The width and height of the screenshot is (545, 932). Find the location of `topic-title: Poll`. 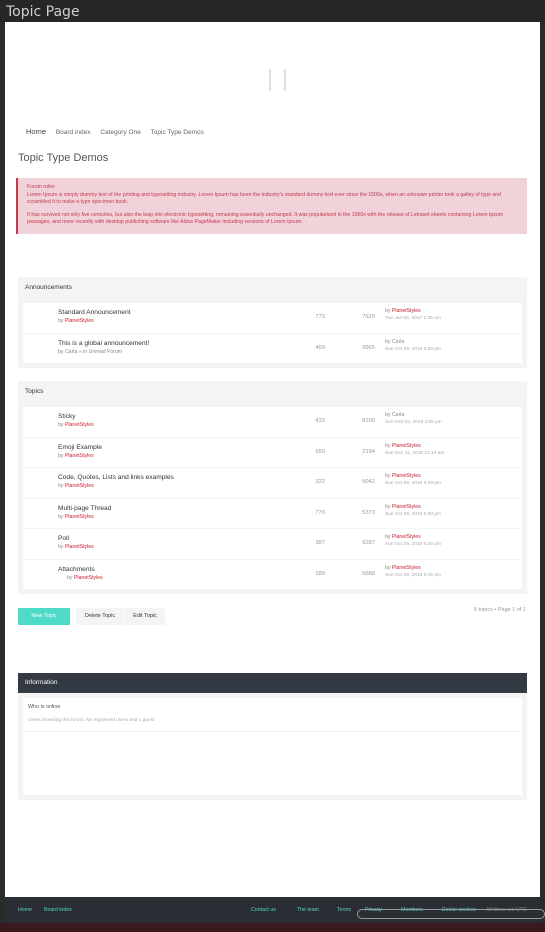

topic-title: Poll is located at coordinates (63, 538).